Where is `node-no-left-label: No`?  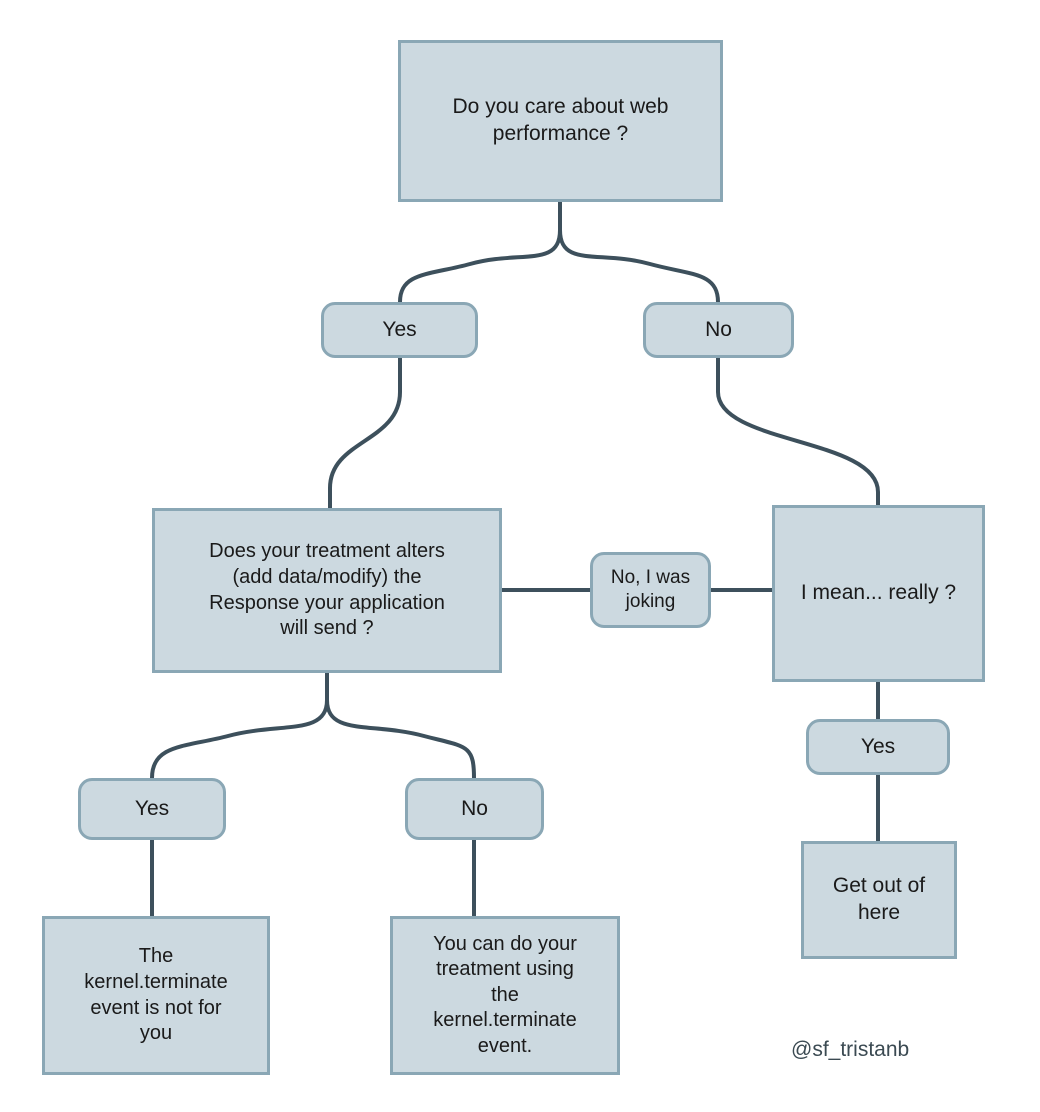 node-no-left-label: No is located at coordinates (474, 808).